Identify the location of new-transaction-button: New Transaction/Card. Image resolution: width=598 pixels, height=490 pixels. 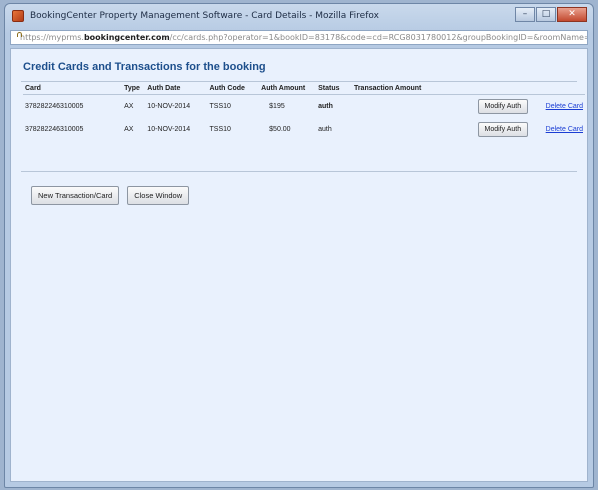
(75, 195).